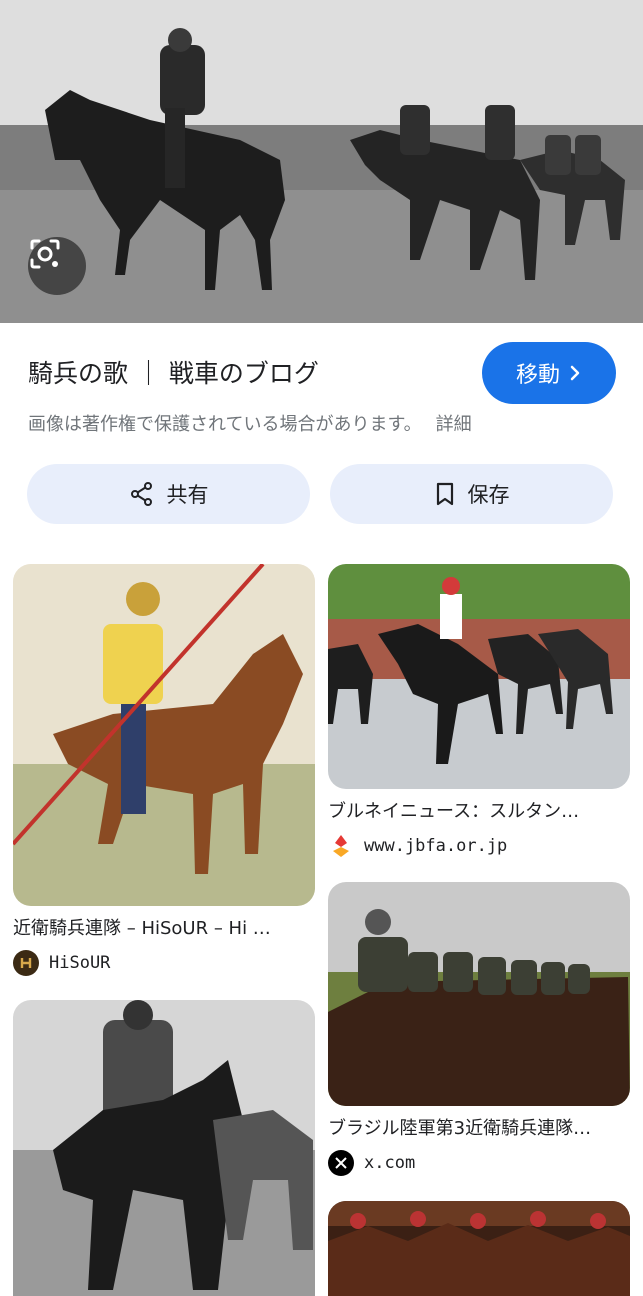 Image resolution: width=643 pixels, height=1296 pixels. I want to click on related-card: 近衛騎兵連隊 – HiSoUR – Hi … HiSoUR, so click(164, 770).